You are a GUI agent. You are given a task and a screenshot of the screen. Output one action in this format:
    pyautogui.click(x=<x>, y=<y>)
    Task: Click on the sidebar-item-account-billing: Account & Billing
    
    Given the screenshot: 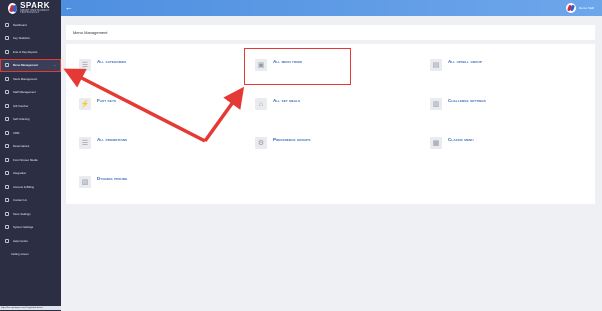 What is the action you would take?
    pyautogui.click(x=30, y=187)
    